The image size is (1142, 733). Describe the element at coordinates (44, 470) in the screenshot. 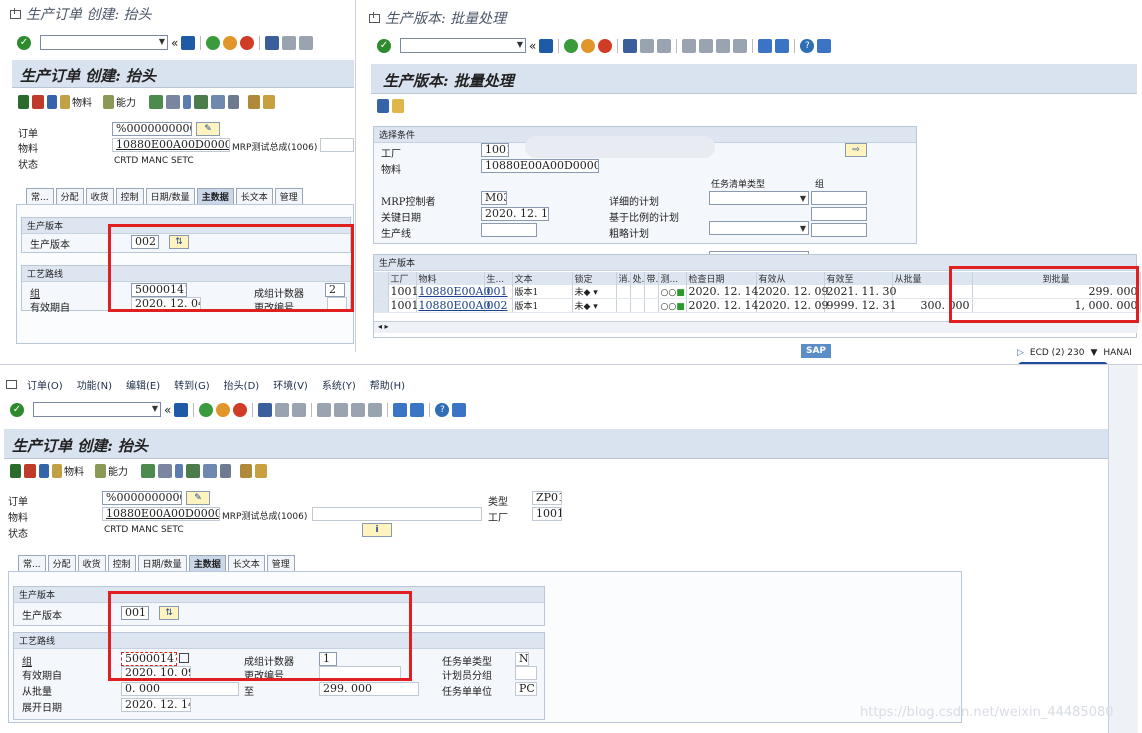

I see `list-icon` at that location.